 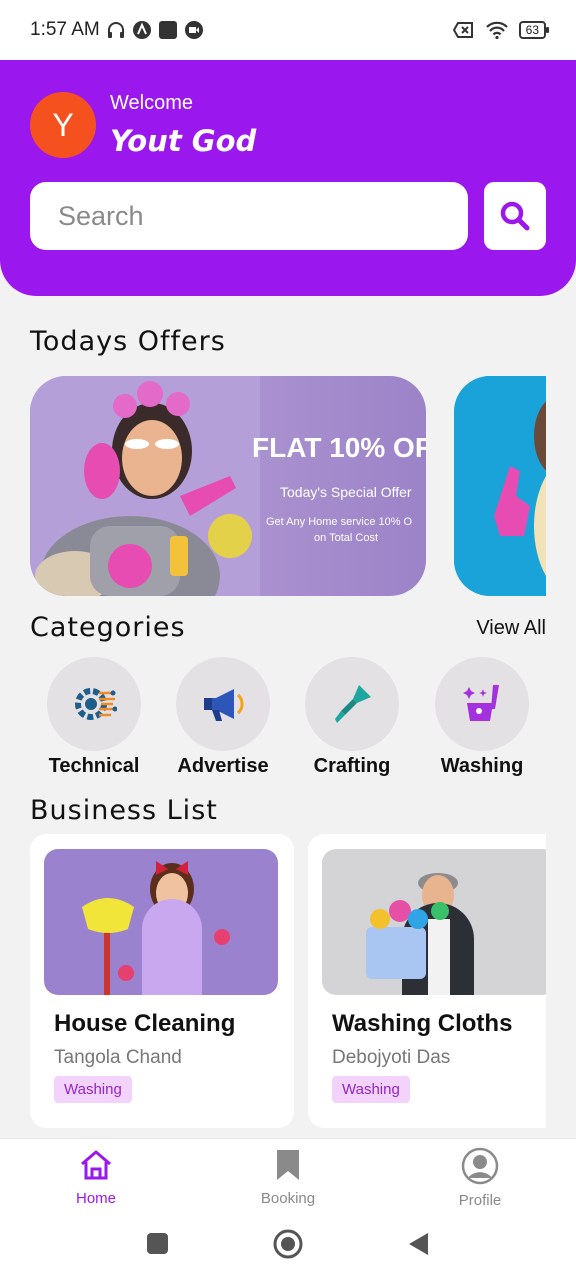 What do you see at coordinates (63, 125) in the screenshot?
I see `avatar: Y` at bounding box center [63, 125].